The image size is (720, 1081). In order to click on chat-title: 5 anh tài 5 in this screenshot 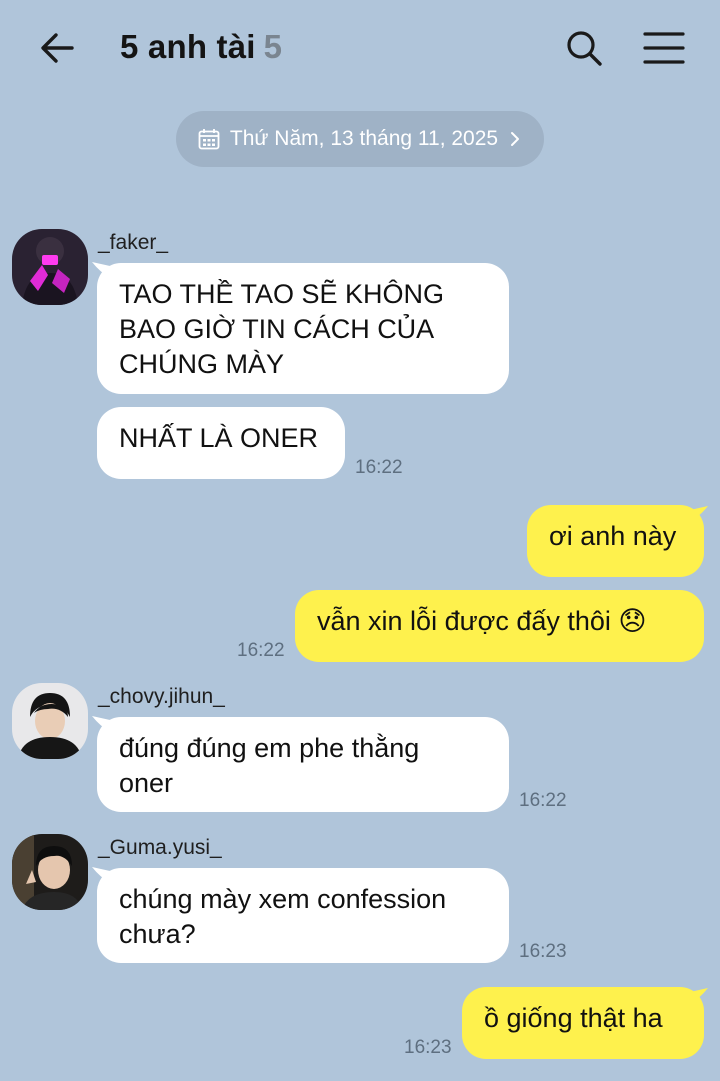, I will do `click(201, 47)`.